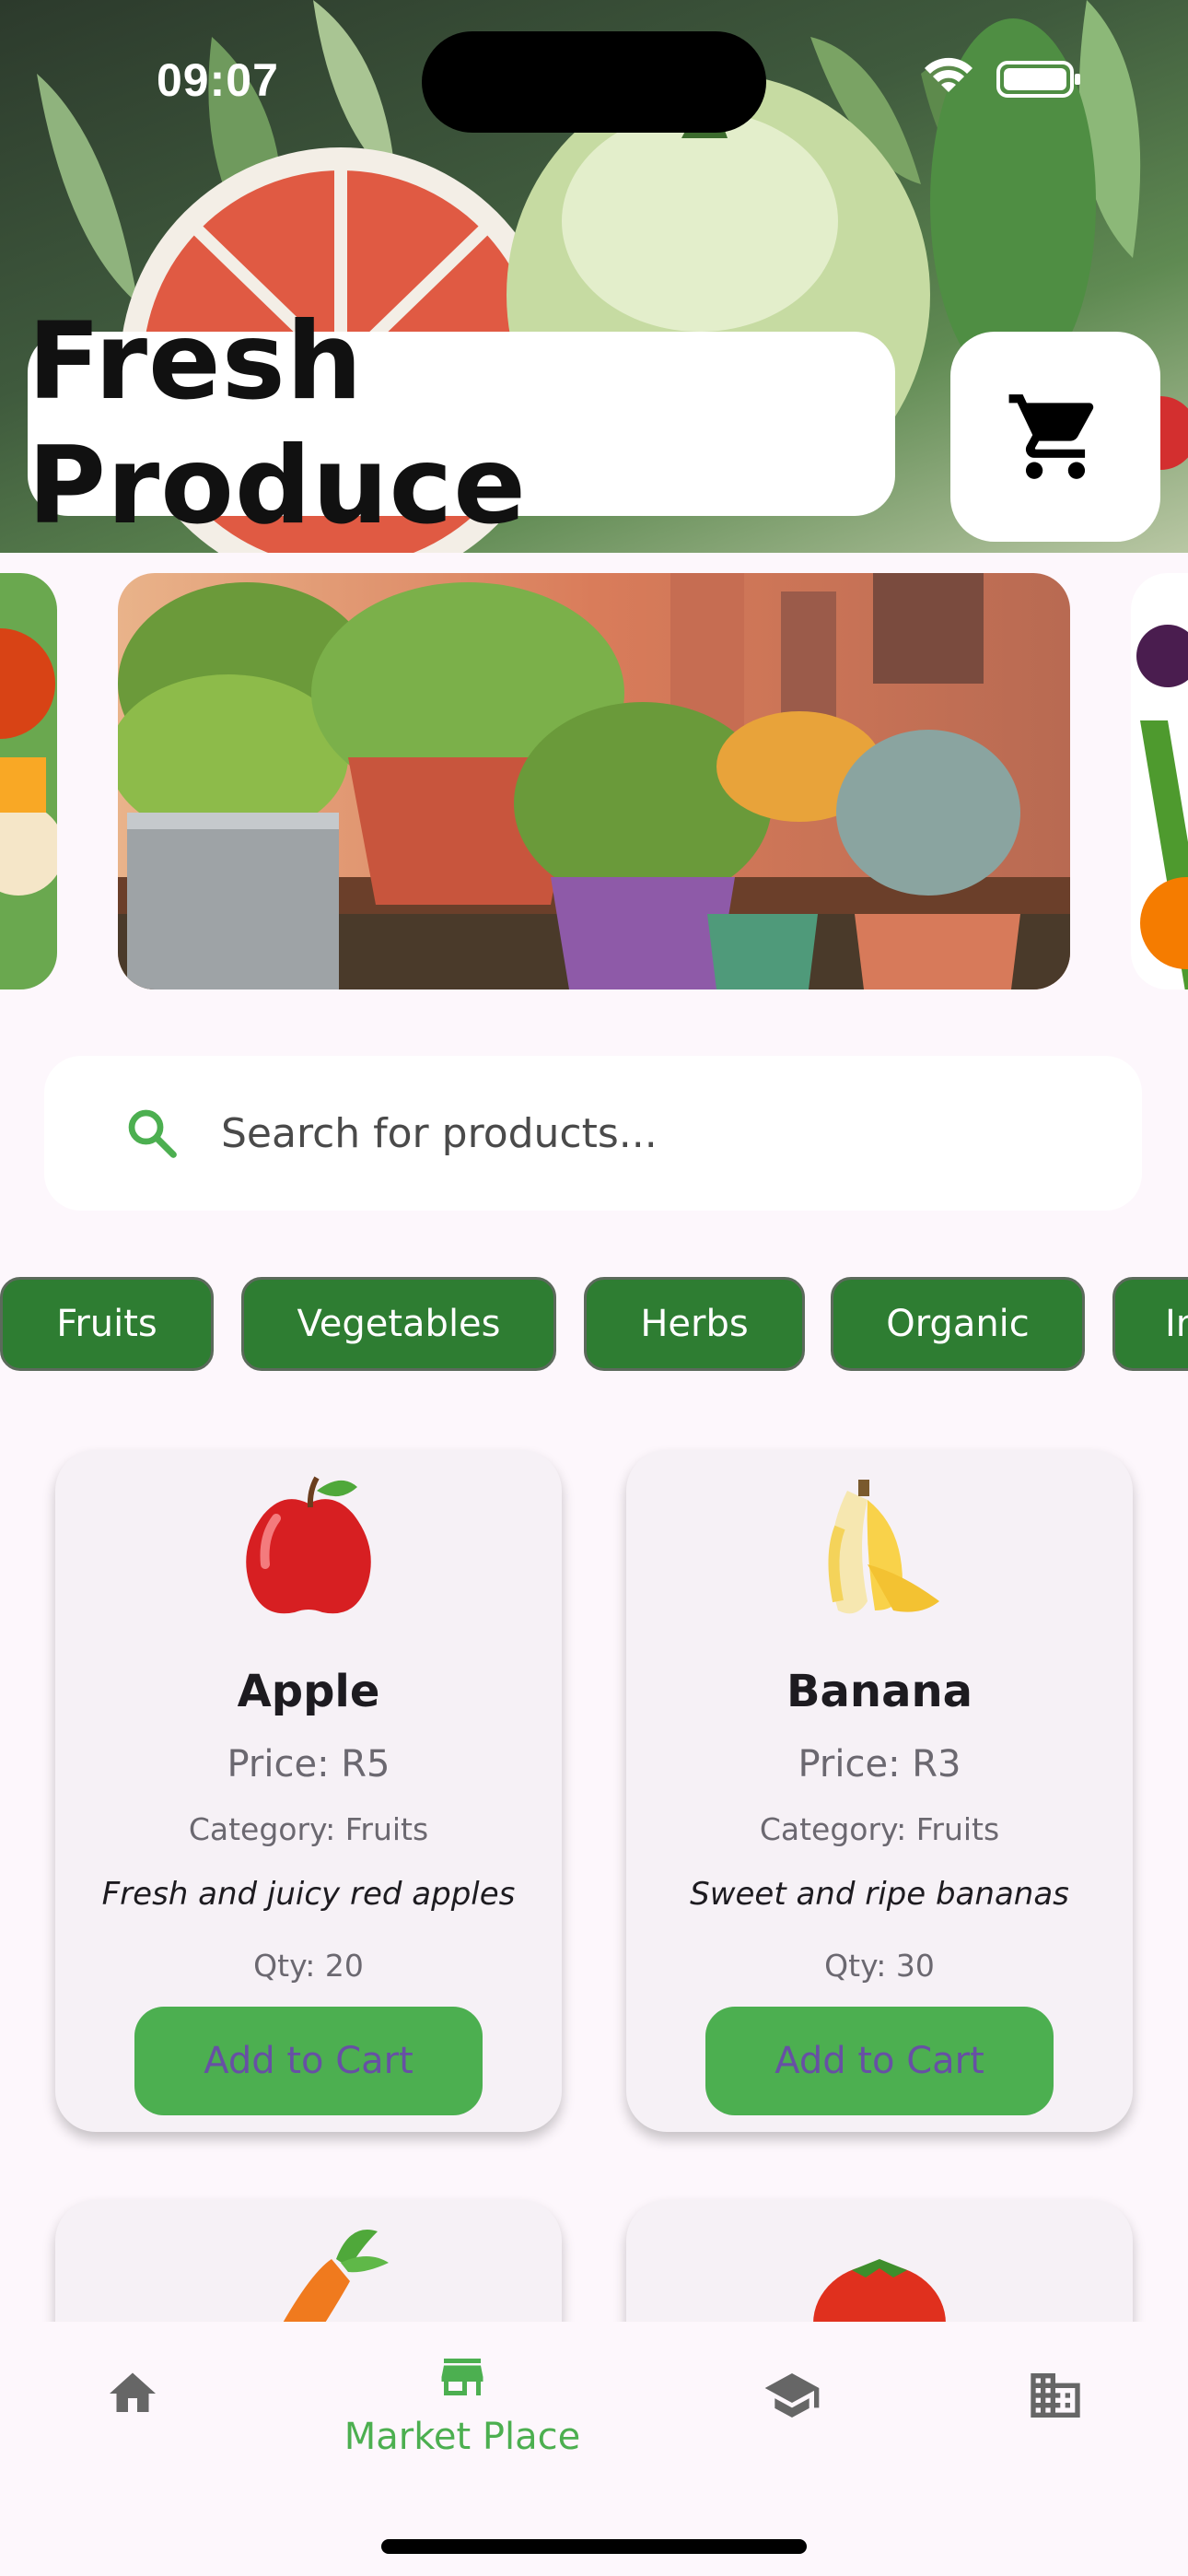 This screenshot has height=2576, width=1188. I want to click on bottom-navigation: Market Place, so click(594, 2449).